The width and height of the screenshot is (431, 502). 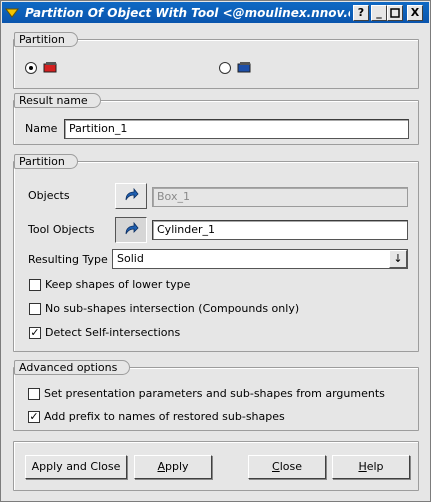 What do you see at coordinates (244, 69) in the screenshot?
I see `partition-plane-icon` at bounding box center [244, 69].